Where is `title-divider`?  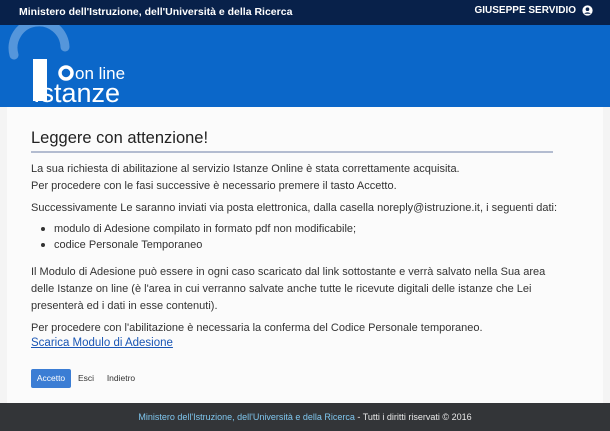
title-divider is located at coordinates (292, 152).